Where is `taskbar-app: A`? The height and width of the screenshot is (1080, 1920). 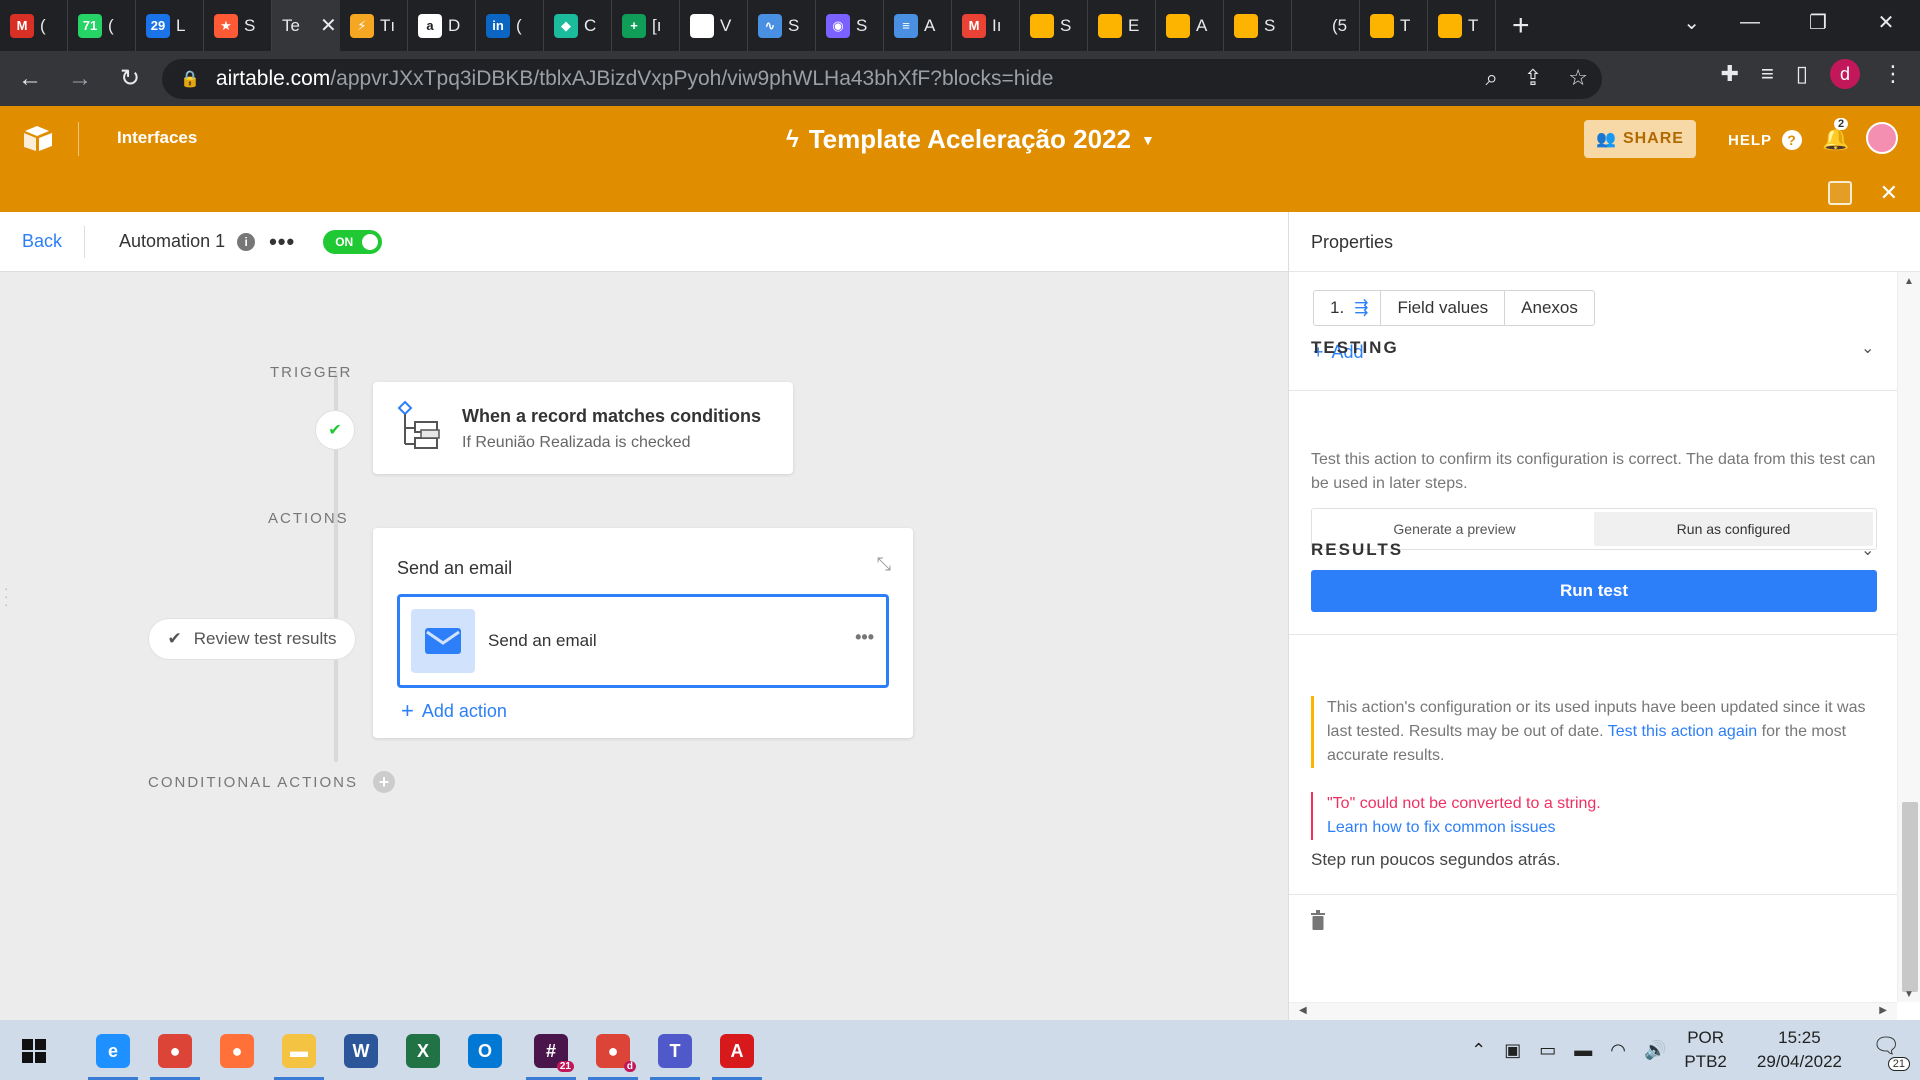
taskbar-app: A is located at coordinates (737, 1053).